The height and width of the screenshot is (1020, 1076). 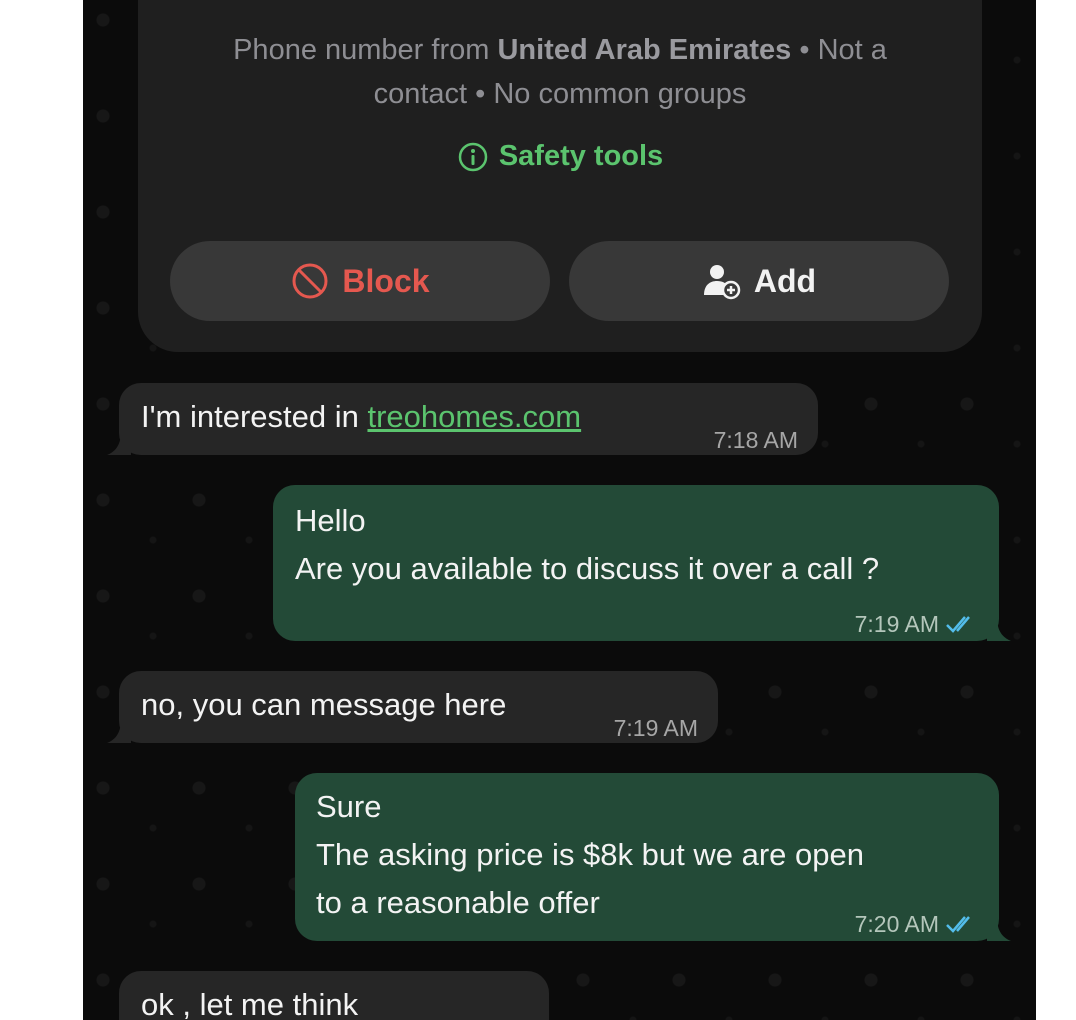 I want to click on block-button: Block, so click(x=360, y=281).